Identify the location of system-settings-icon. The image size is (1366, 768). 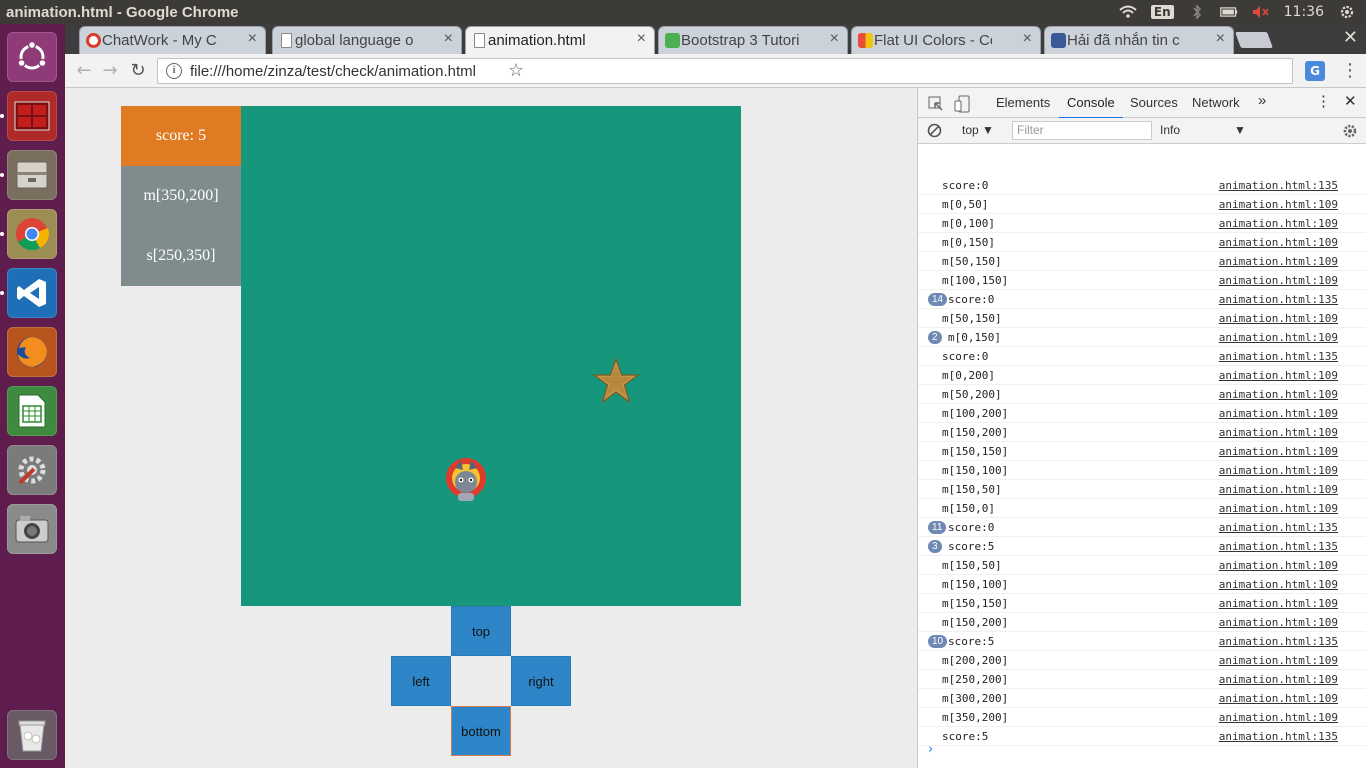
(32, 470).